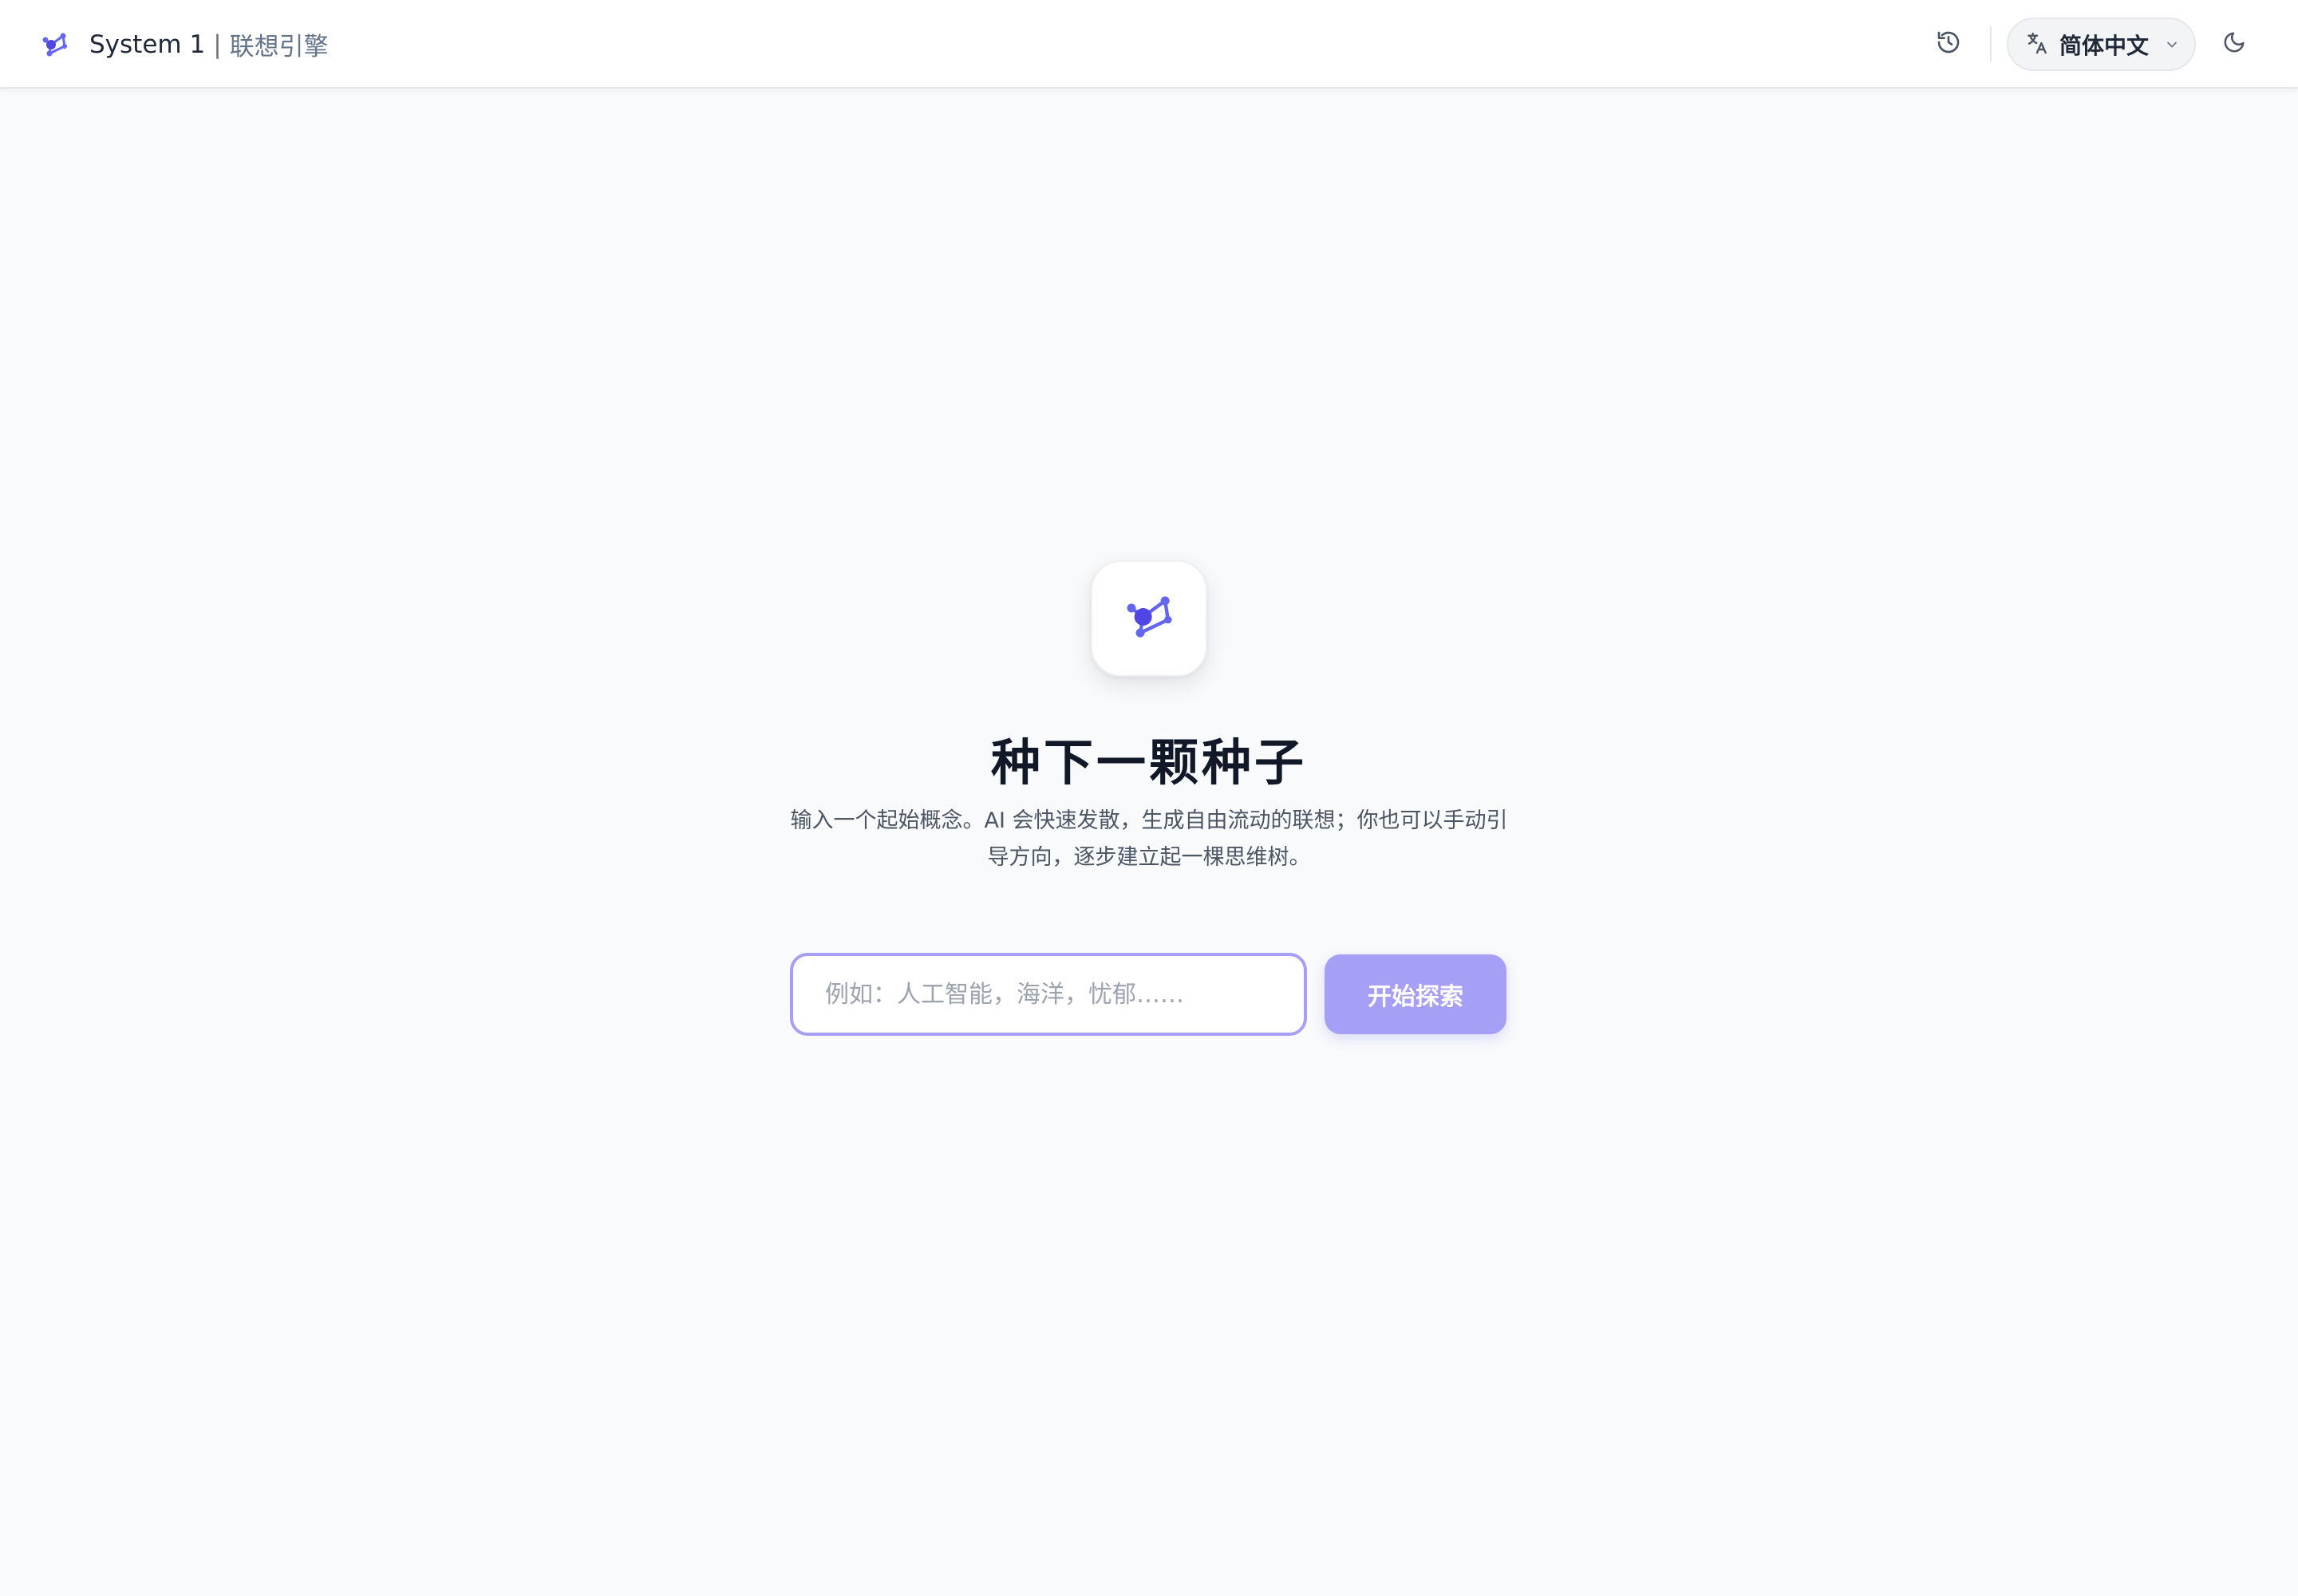 This screenshot has height=1596, width=2298. I want to click on brand: System 1 | 联想引擎, so click(184, 44).